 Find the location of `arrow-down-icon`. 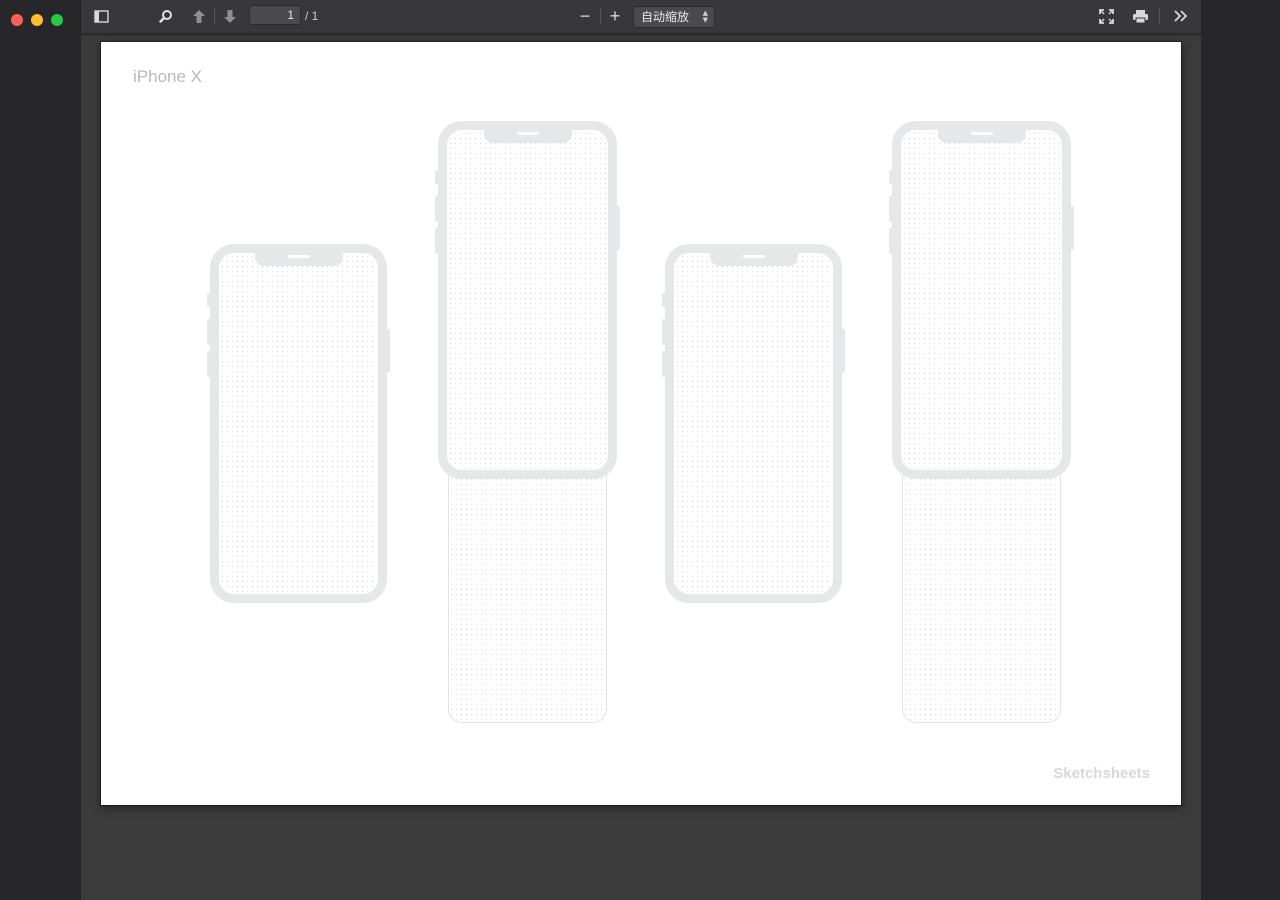

arrow-down-icon is located at coordinates (230, 16).